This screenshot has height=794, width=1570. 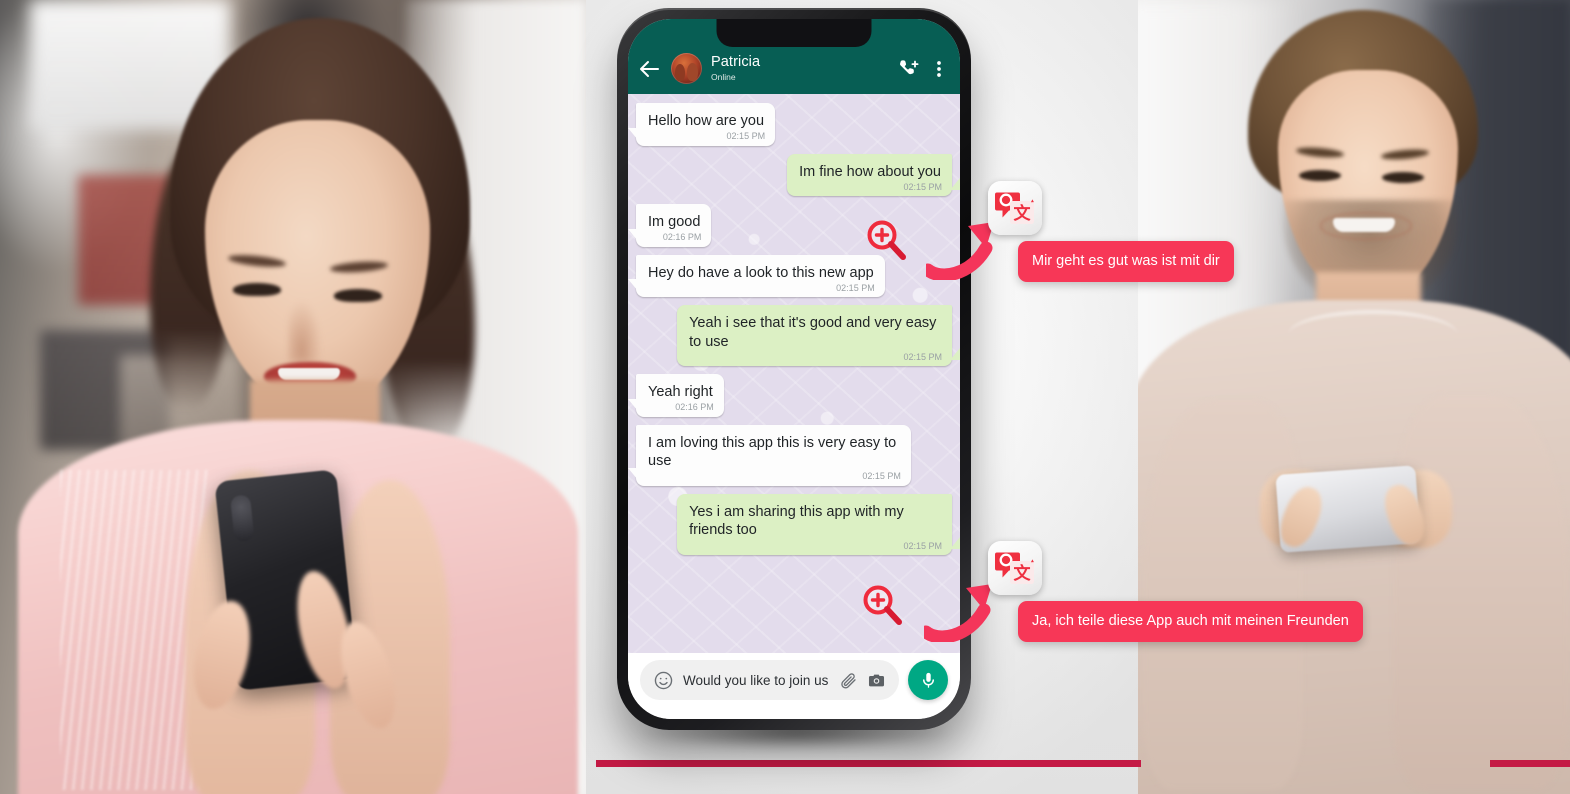 What do you see at coordinates (650, 69) in the screenshot?
I see `back-arrow-icon` at bounding box center [650, 69].